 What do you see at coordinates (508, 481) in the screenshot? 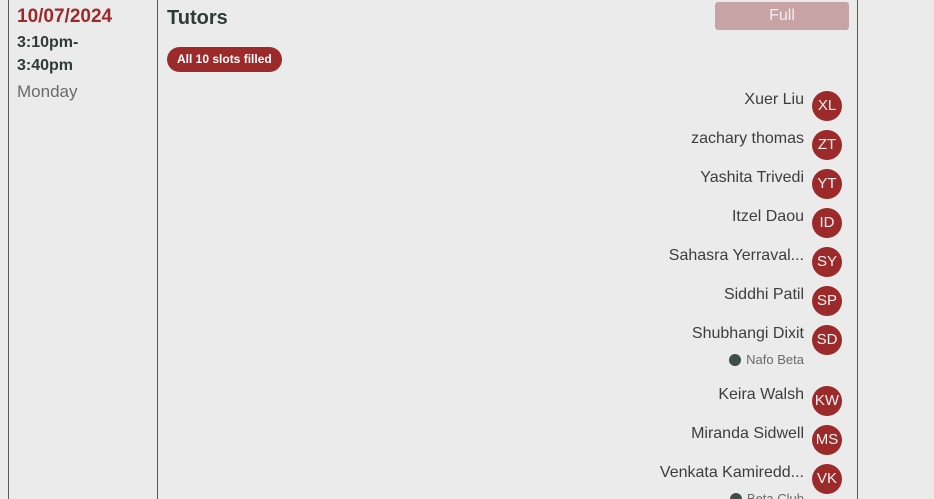
I see `tutor-item: Venkata Kamiredd... VK Beta Club` at bounding box center [508, 481].